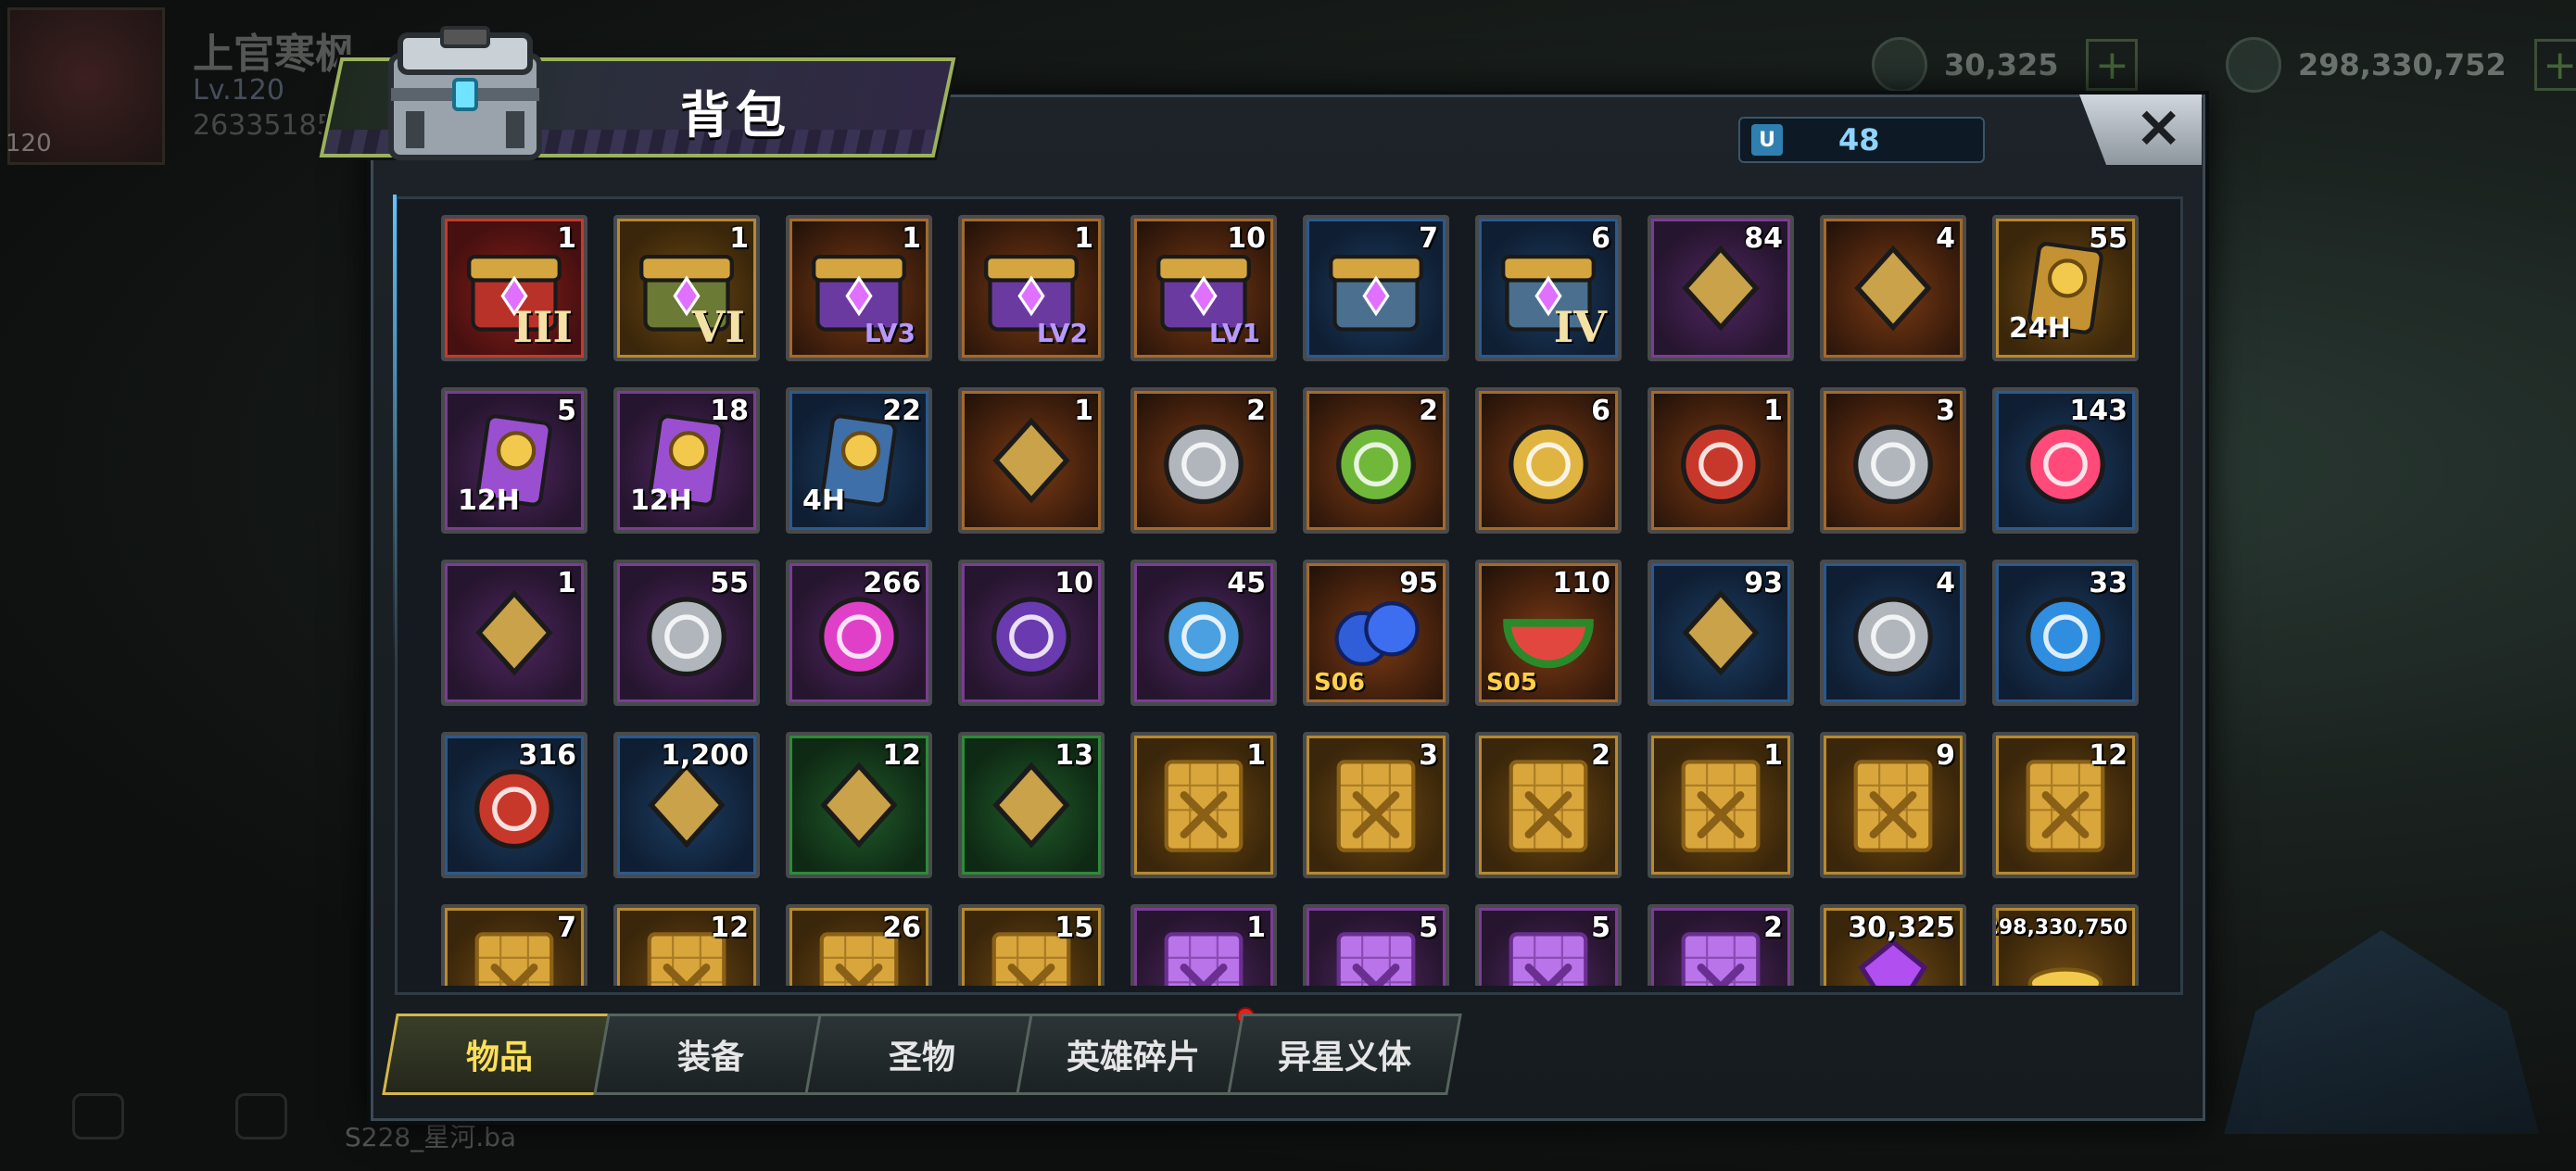 Image resolution: width=2576 pixels, height=1171 pixels. What do you see at coordinates (1204, 465) in the screenshot?
I see `silver-badge-icon` at bounding box center [1204, 465].